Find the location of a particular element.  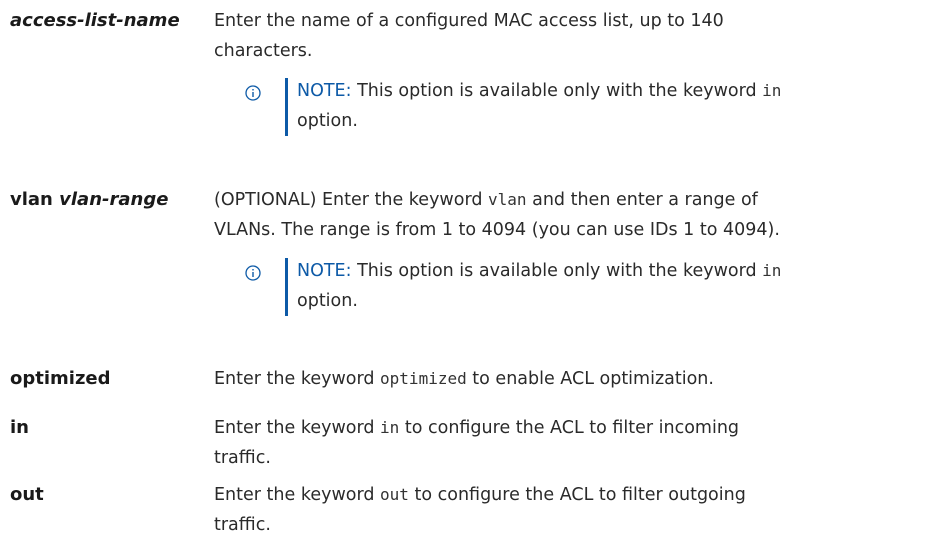

desc-code: out is located at coordinates (394, 494).